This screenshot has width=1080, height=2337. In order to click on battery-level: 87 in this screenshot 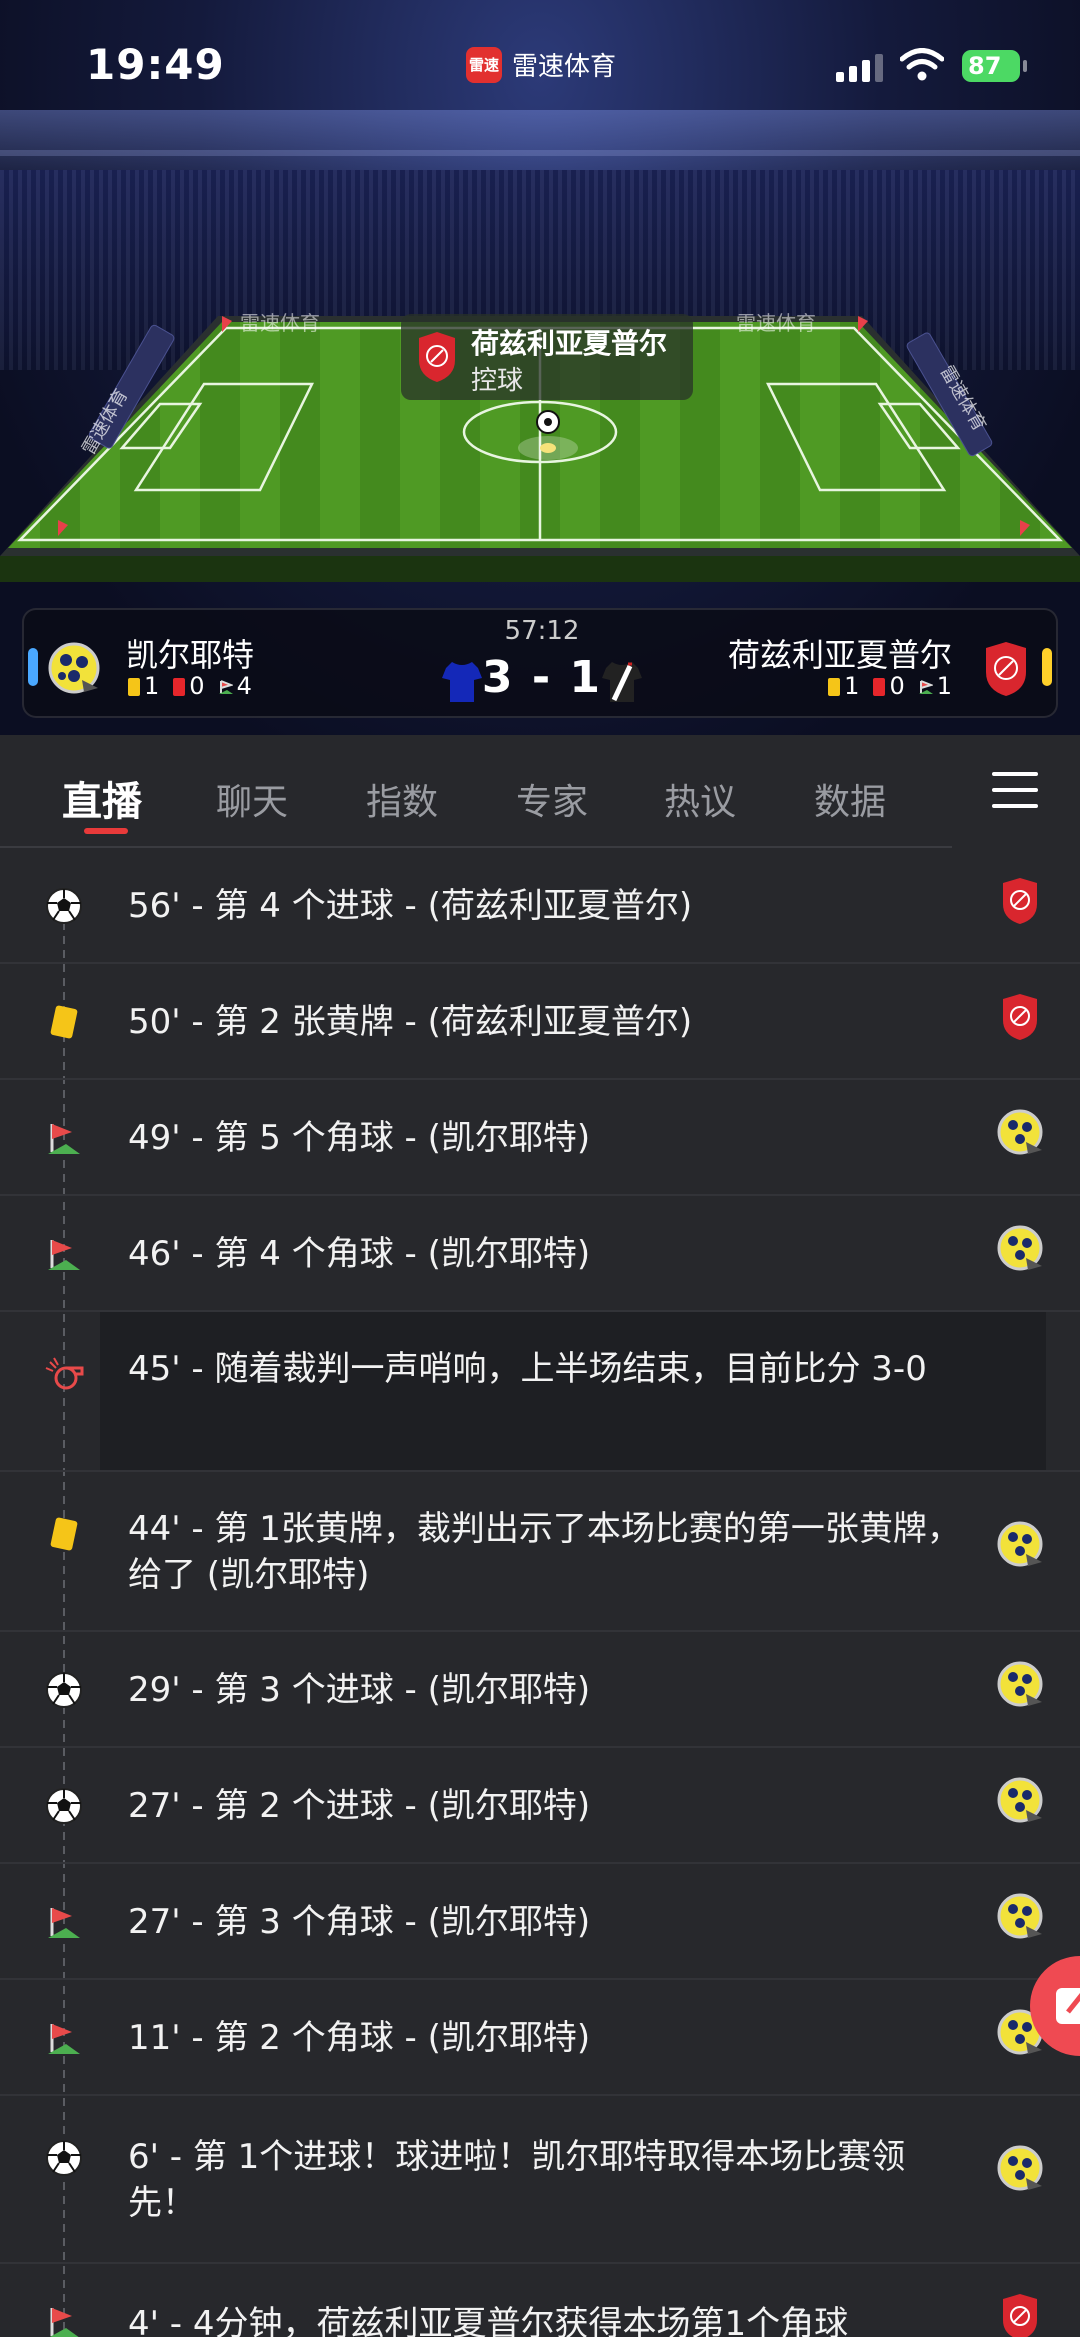, I will do `click(985, 66)`.